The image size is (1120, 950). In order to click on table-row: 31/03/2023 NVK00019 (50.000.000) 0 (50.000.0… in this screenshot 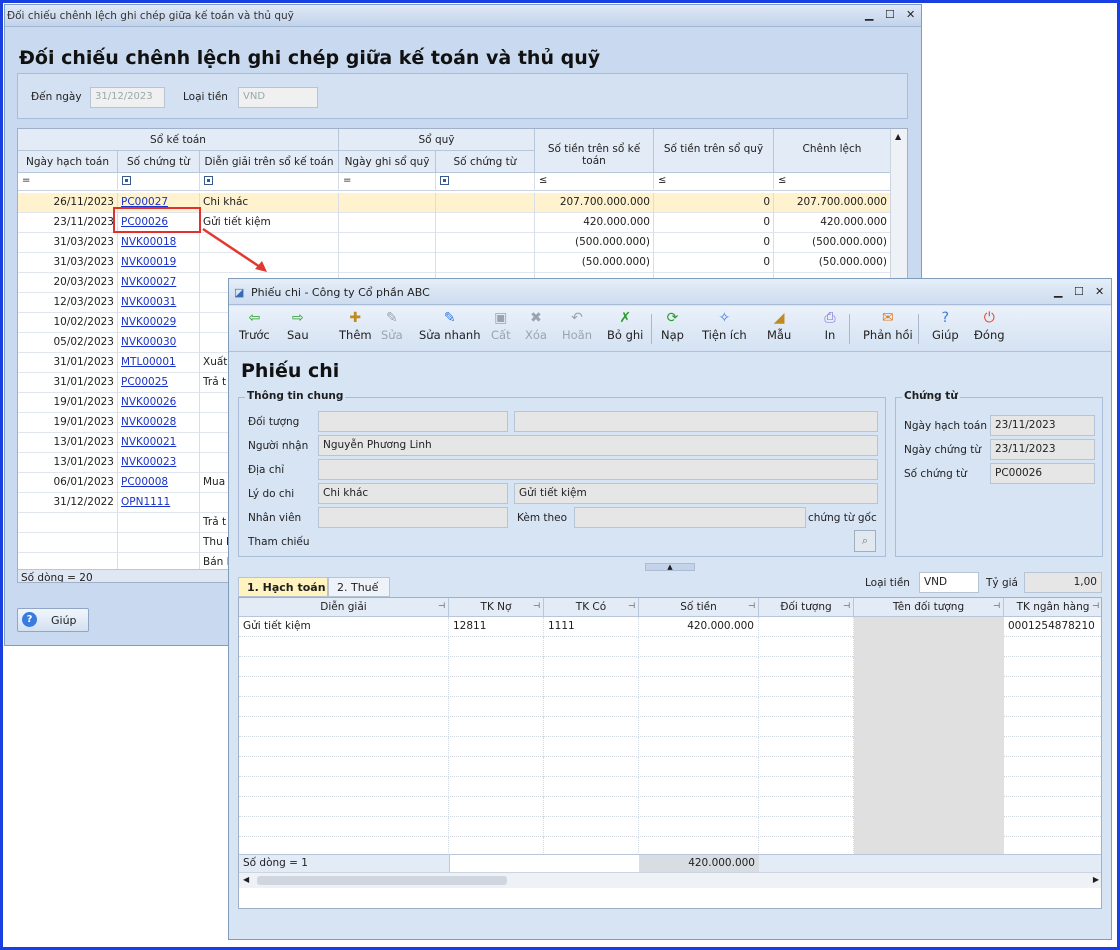, I will do `click(454, 263)`.